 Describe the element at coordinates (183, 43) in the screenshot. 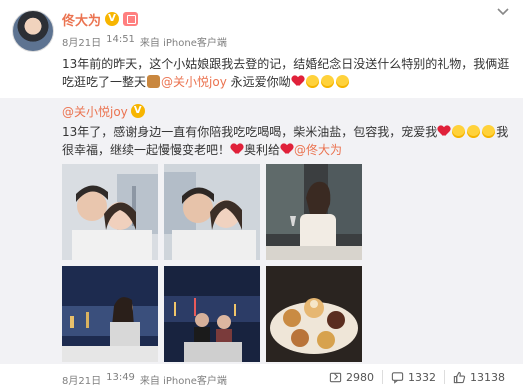

I see `post-source: 来自 iPhone客户端` at that location.